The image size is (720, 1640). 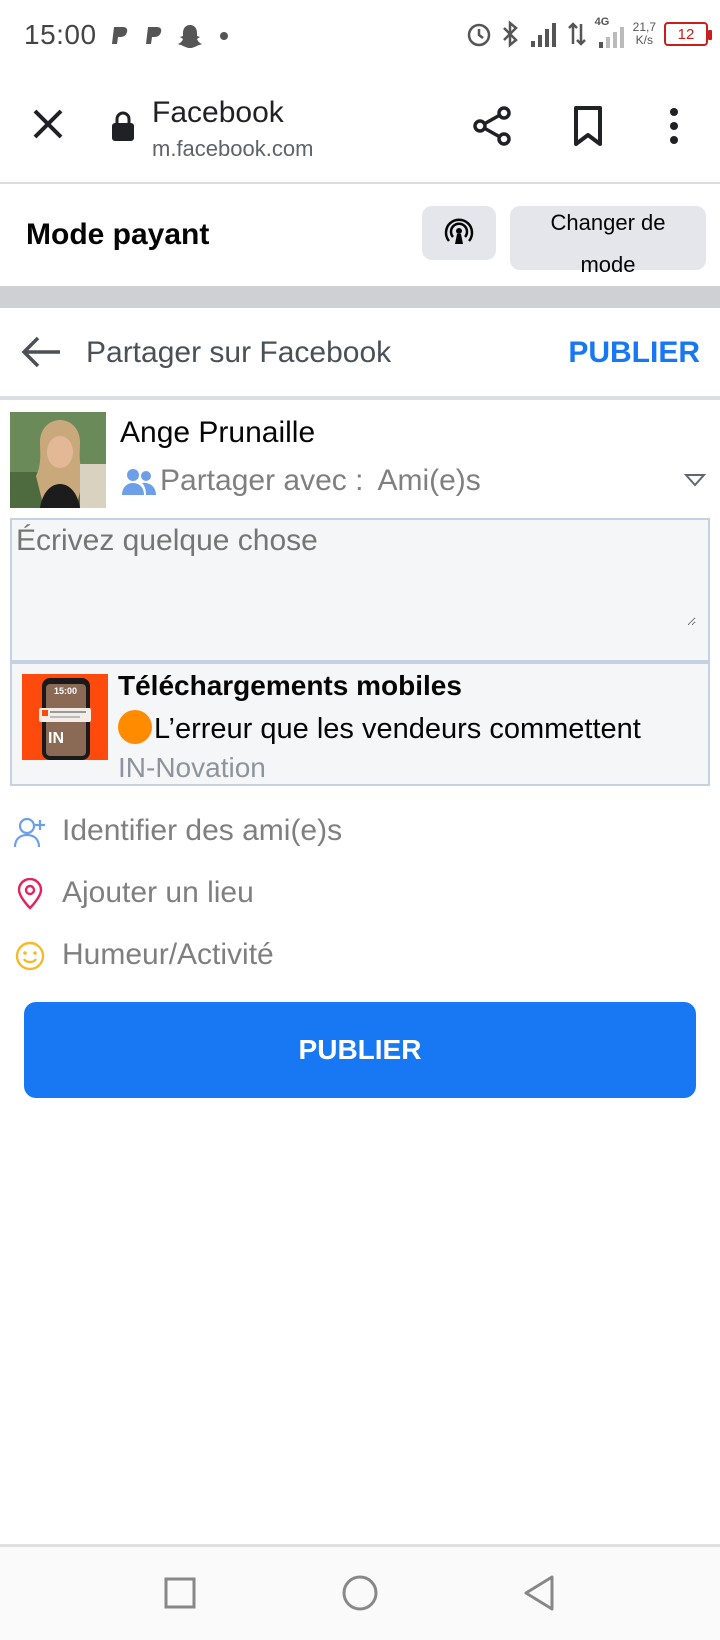 I want to click on add-location-label: Ajouter un lieu, so click(x=158, y=892).